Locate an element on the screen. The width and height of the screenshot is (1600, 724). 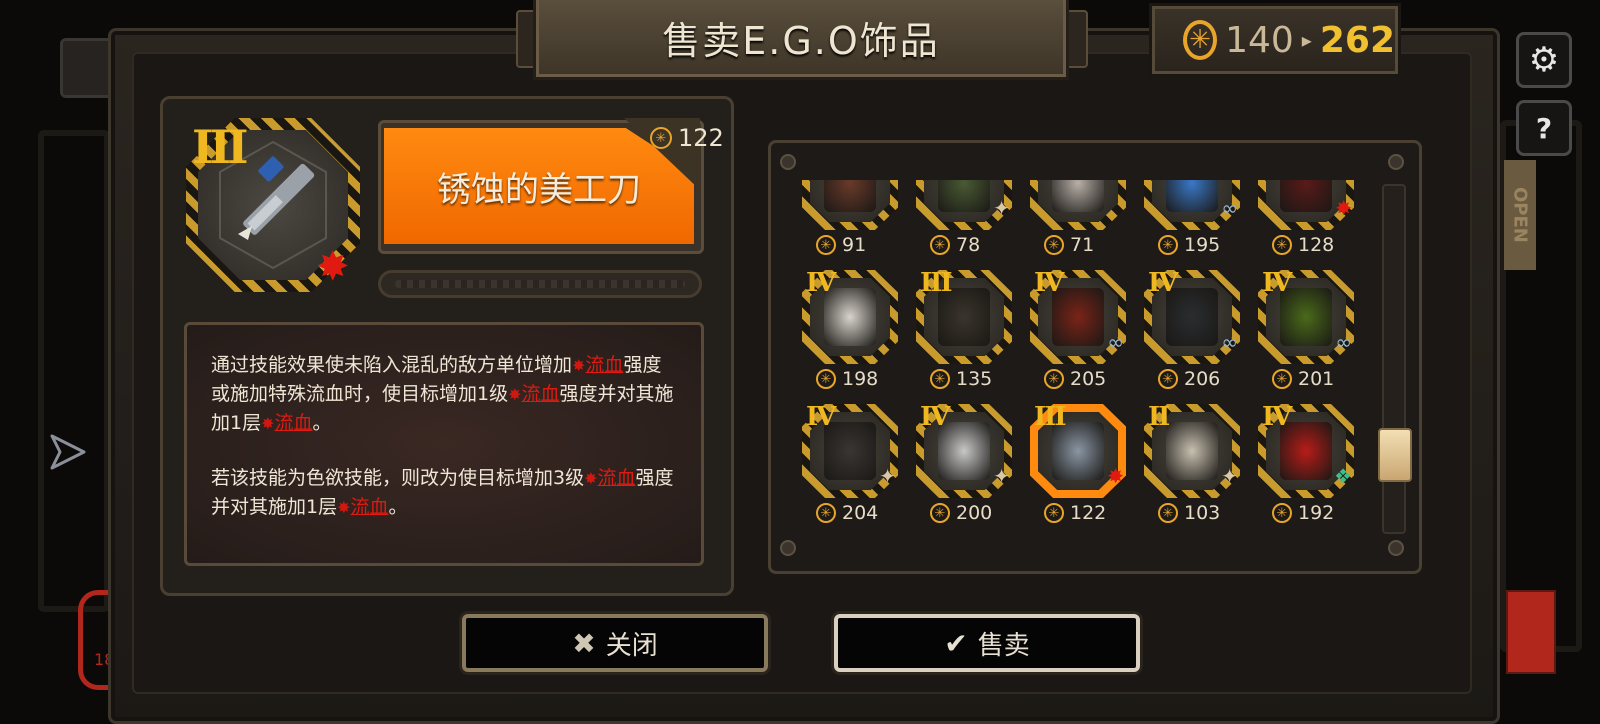
slot-price-value: 195 is located at coordinates (1202, 245).